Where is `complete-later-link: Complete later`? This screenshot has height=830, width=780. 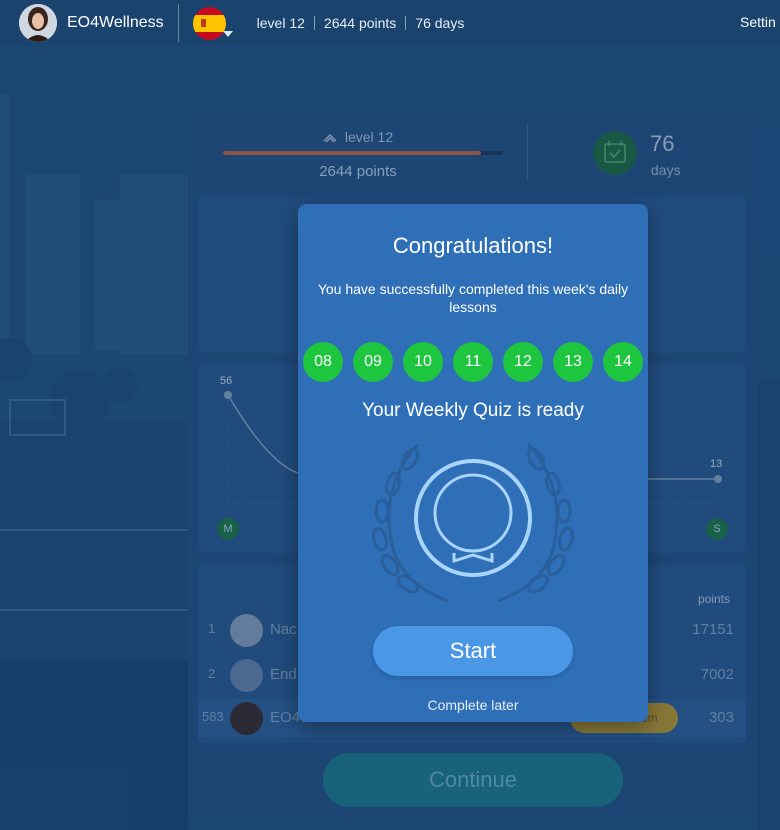 complete-later-link: Complete later is located at coordinates (473, 705).